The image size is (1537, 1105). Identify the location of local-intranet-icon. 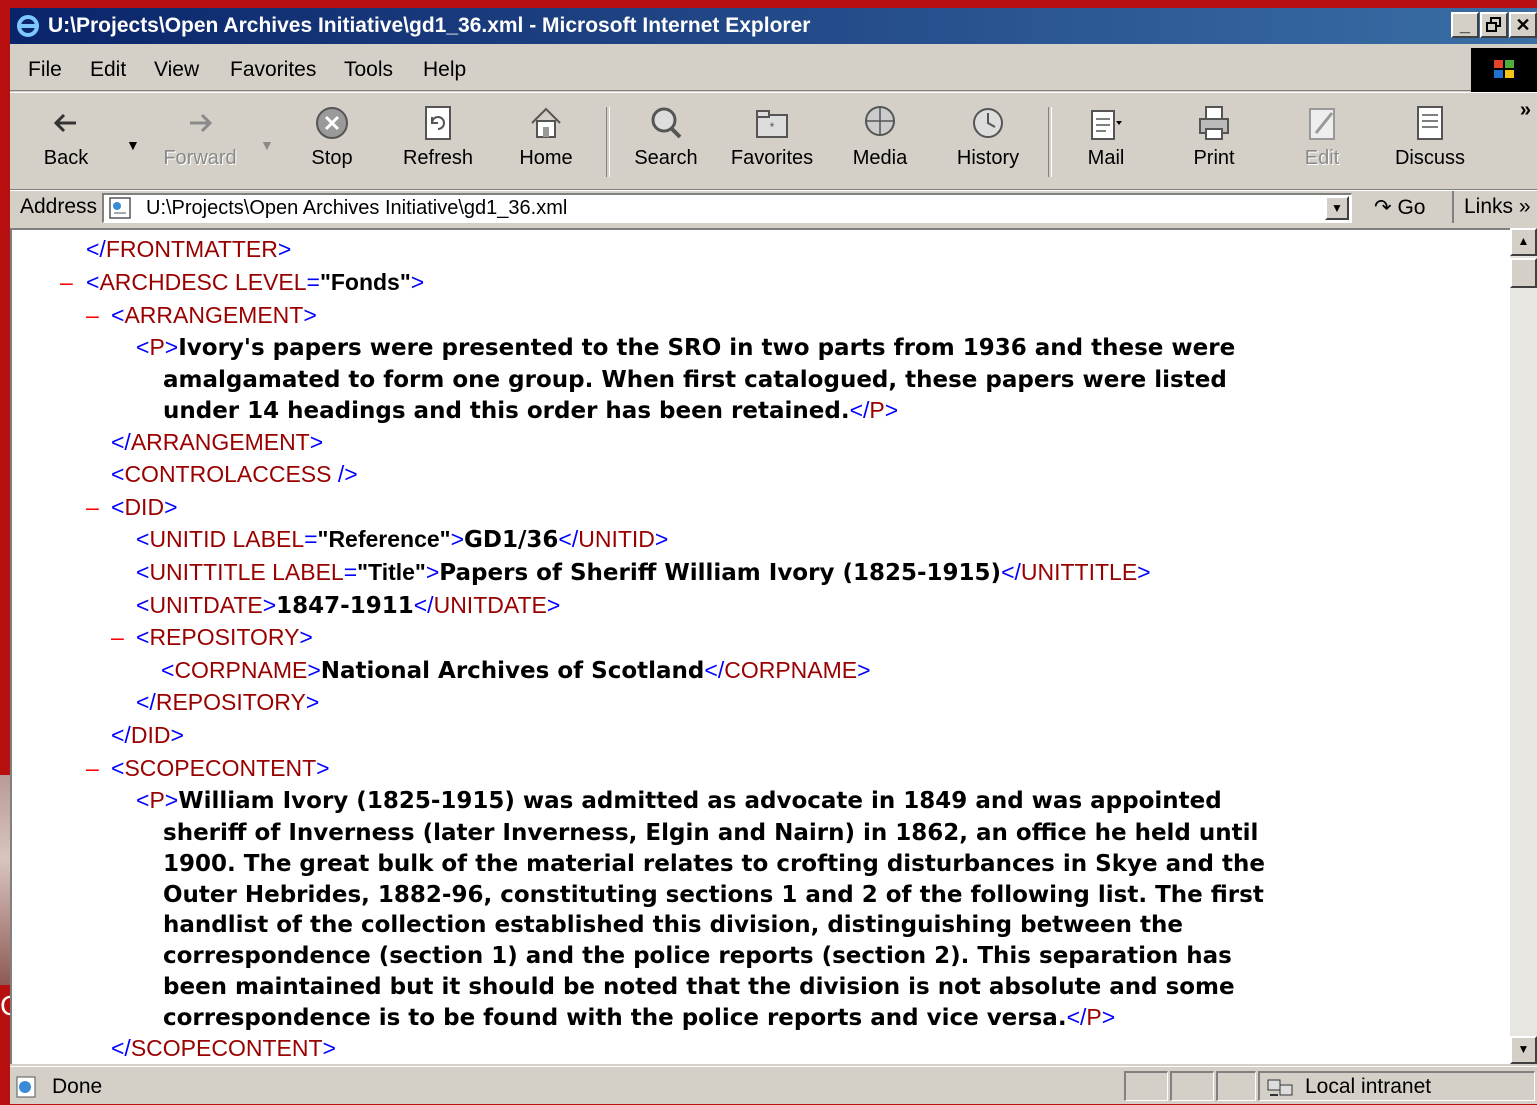
(1280, 1087).